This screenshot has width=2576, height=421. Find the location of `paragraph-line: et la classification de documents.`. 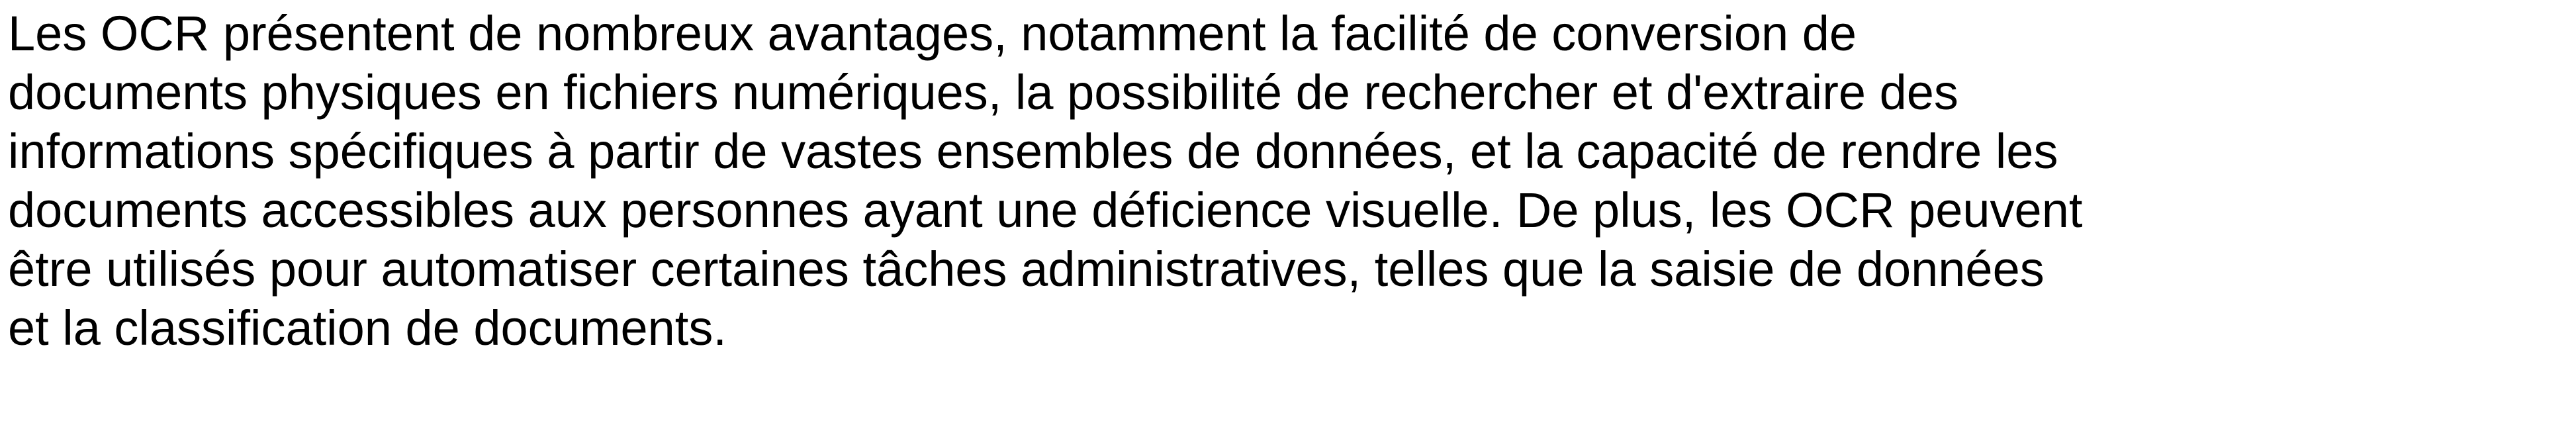

paragraph-line: et la classification de documents. is located at coordinates (368, 328).